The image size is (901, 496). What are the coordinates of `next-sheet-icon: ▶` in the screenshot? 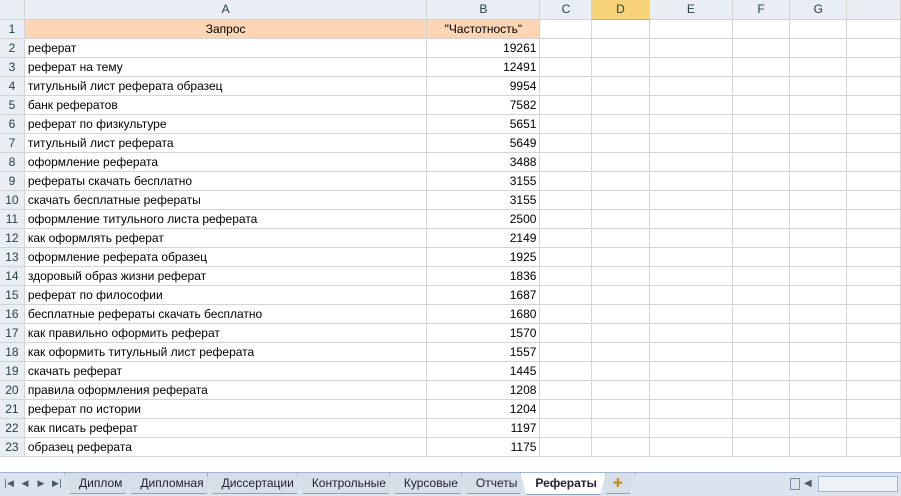 It's located at (41, 484).